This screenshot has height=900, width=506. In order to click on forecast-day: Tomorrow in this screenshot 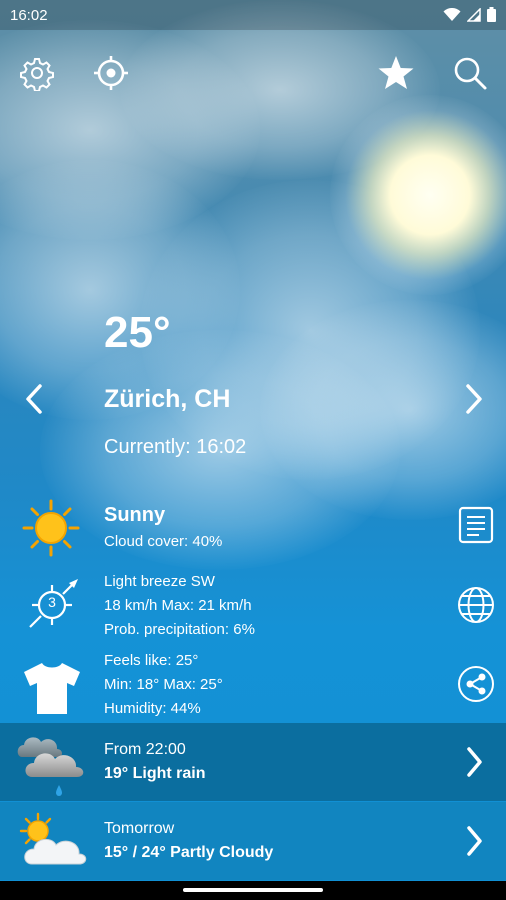, I will do `click(139, 828)`.